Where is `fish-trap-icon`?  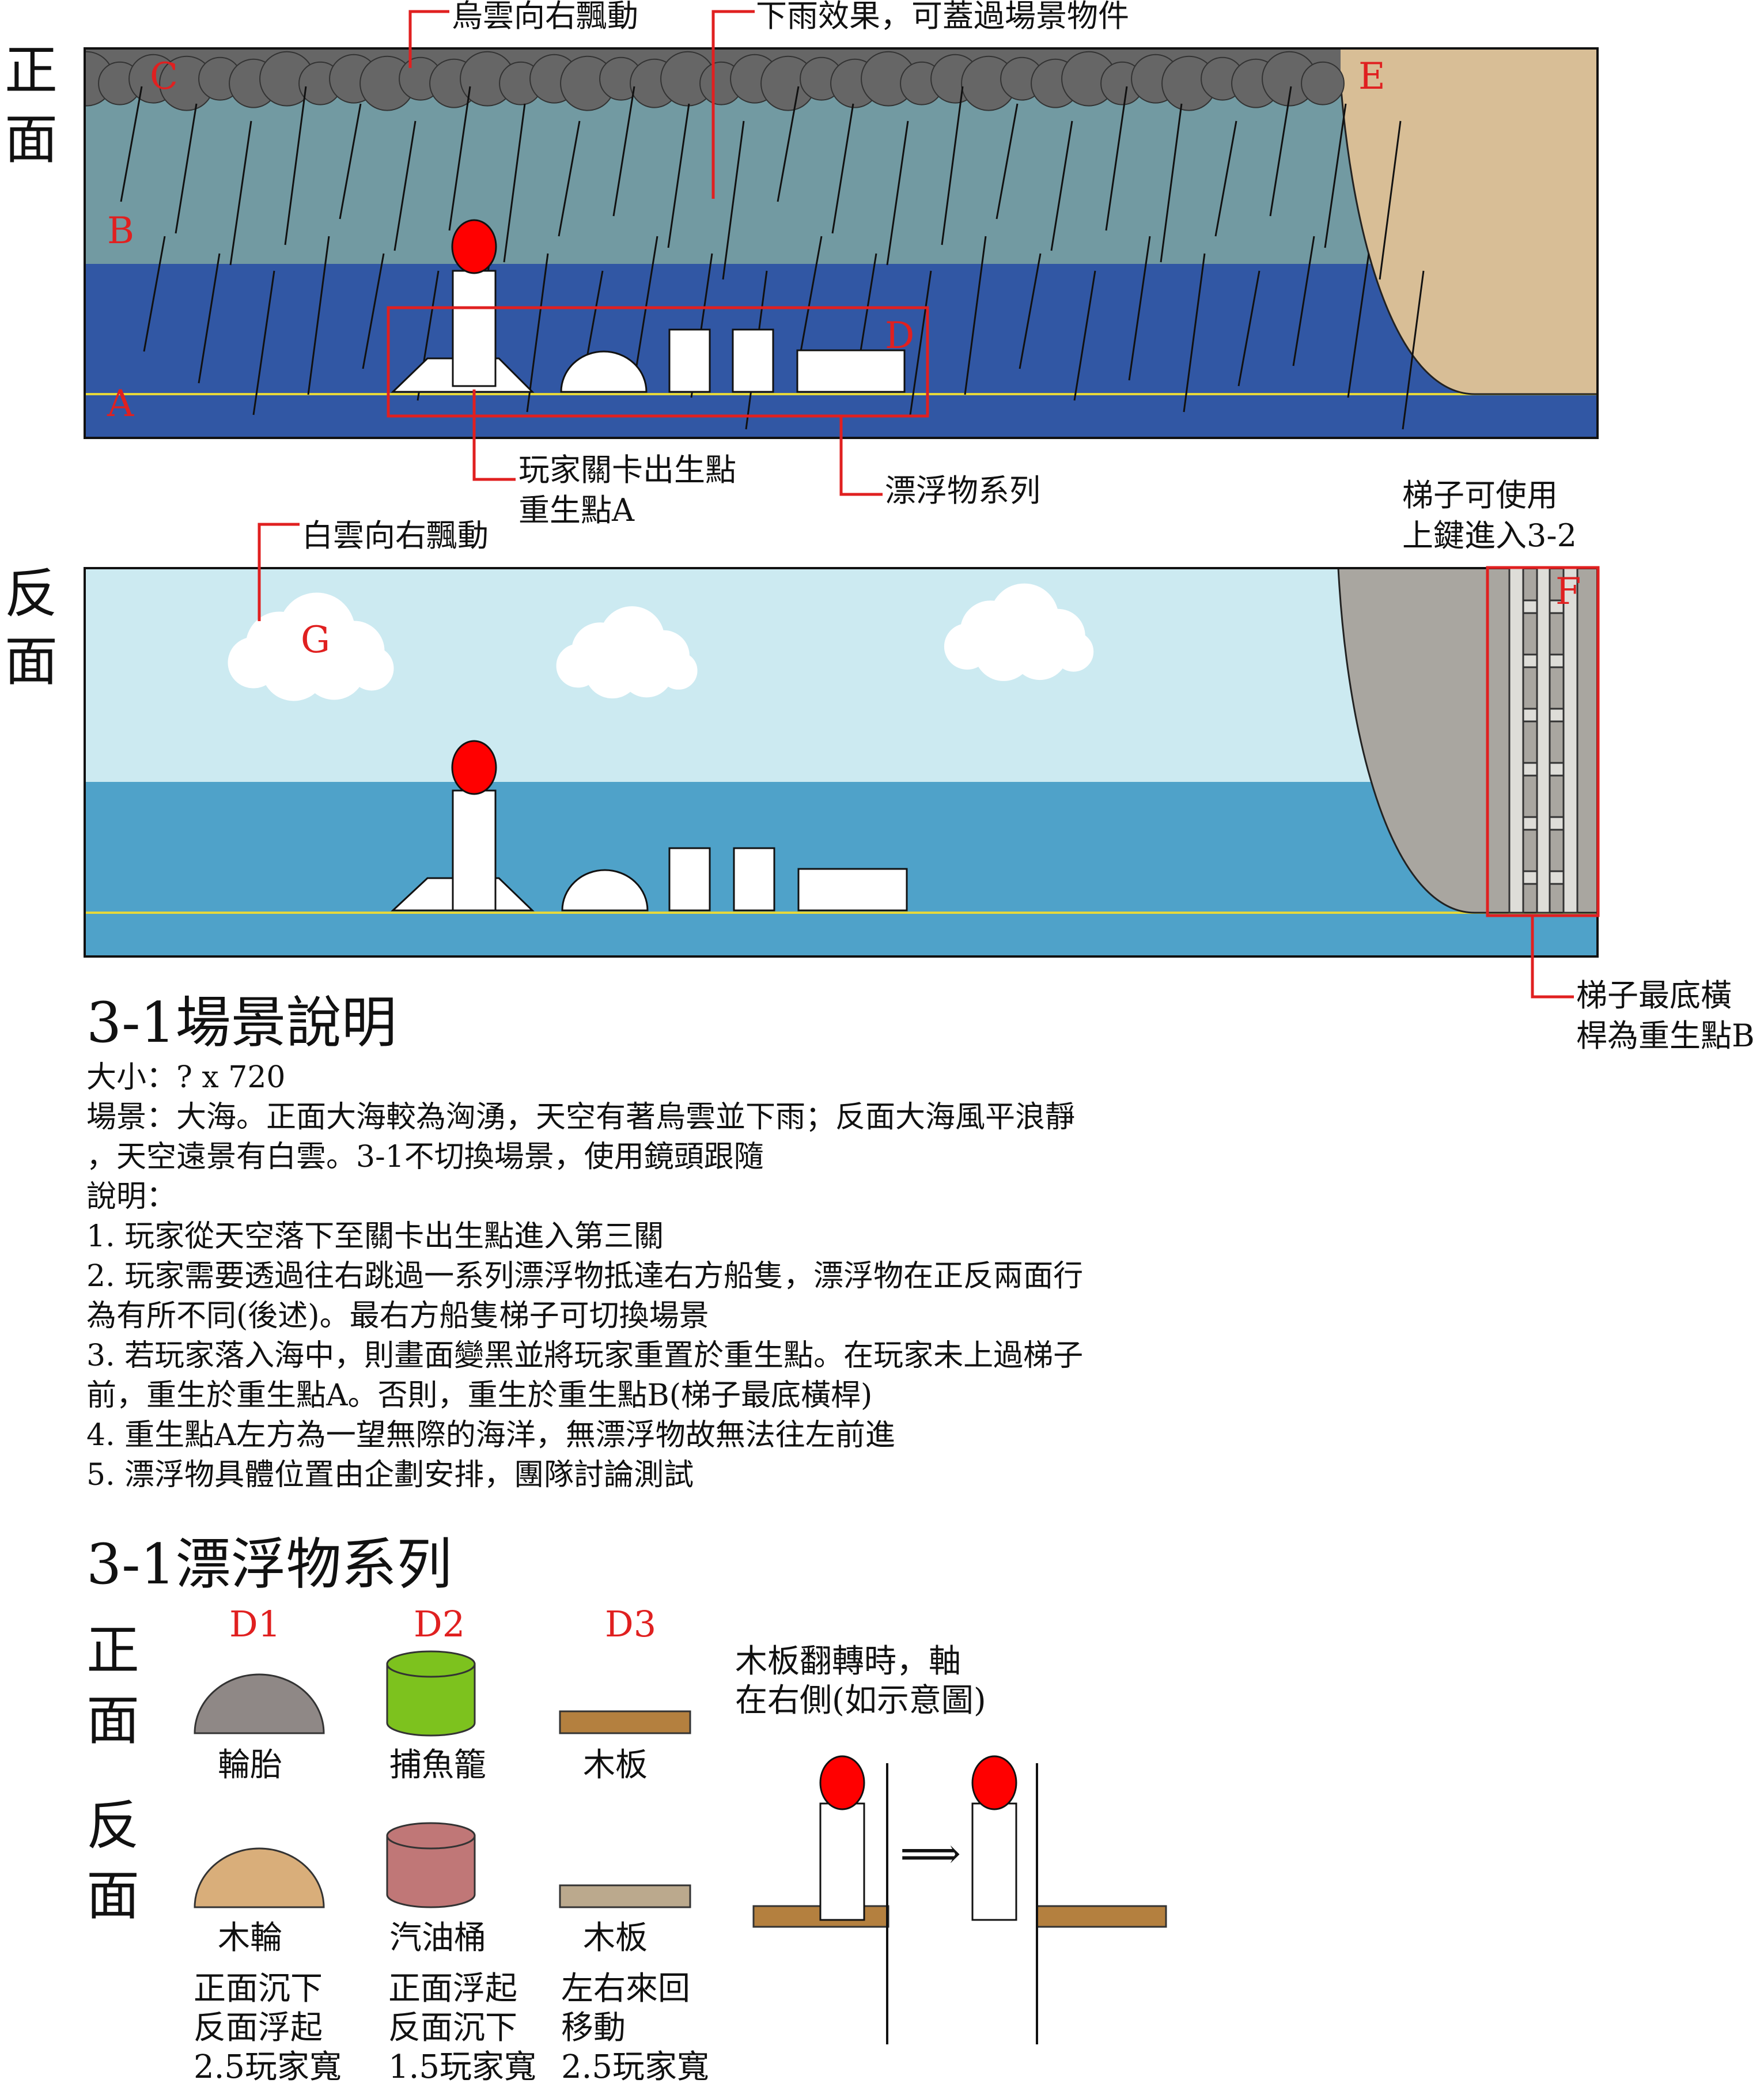
fish-trap-icon is located at coordinates (431, 1693).